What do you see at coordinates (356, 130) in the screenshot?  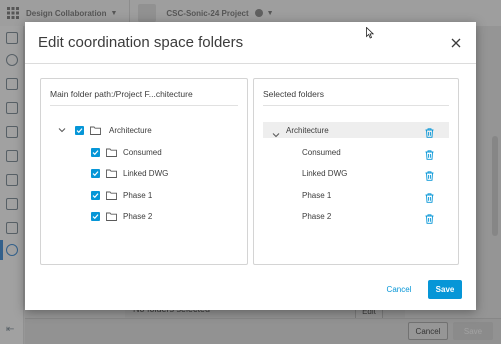 I see `selected-item-architecture: Architecture` at bounding box center [356, 130].